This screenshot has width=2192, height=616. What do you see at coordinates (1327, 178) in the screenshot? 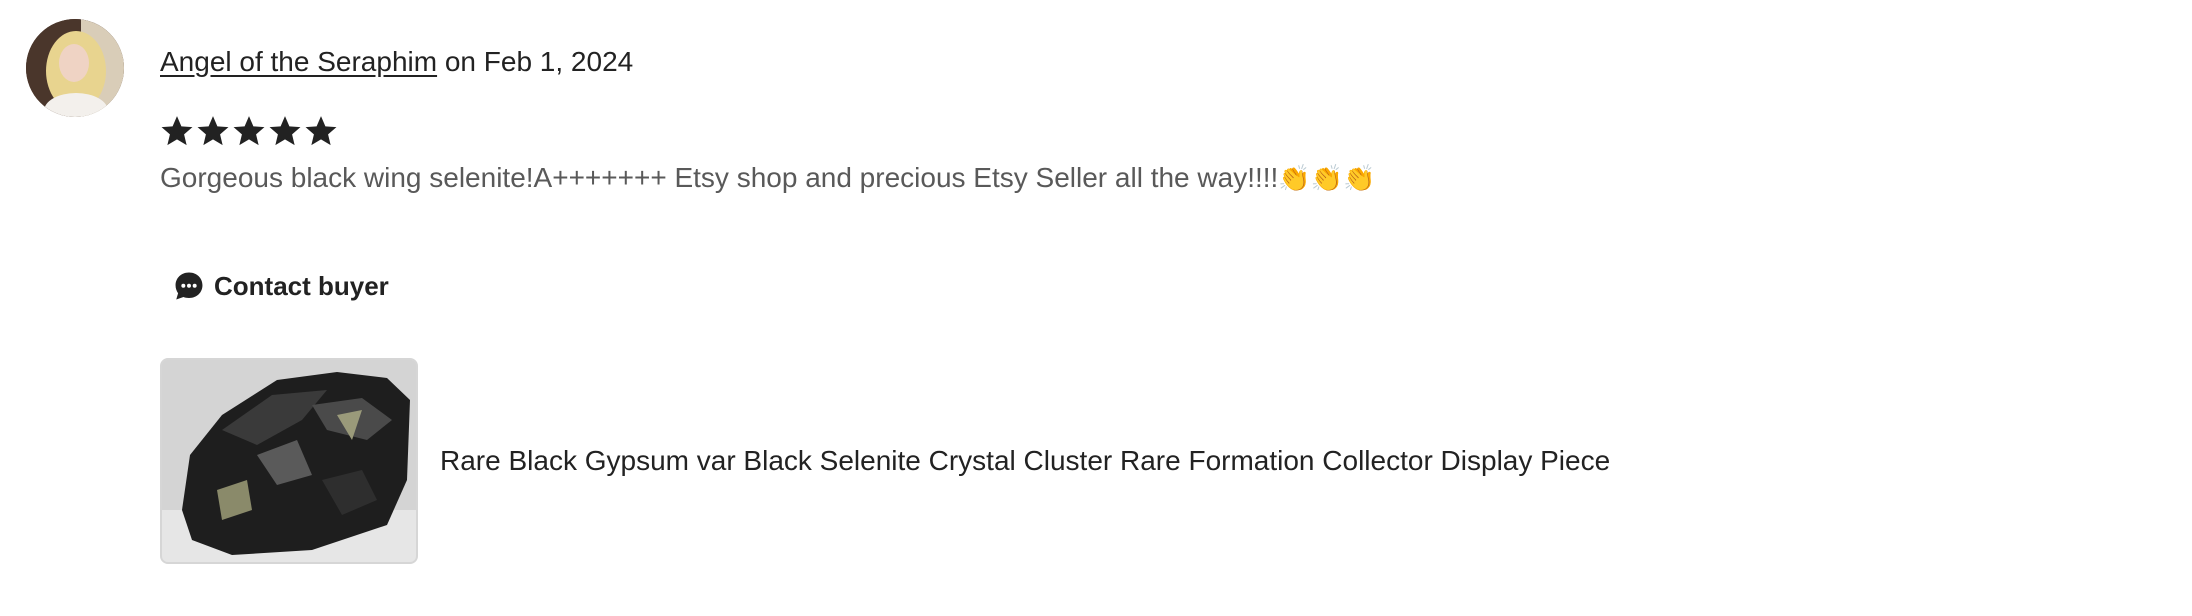
I see `clapping-hands-emoji: 👏👏👏` at bounding box center [1327, 178].